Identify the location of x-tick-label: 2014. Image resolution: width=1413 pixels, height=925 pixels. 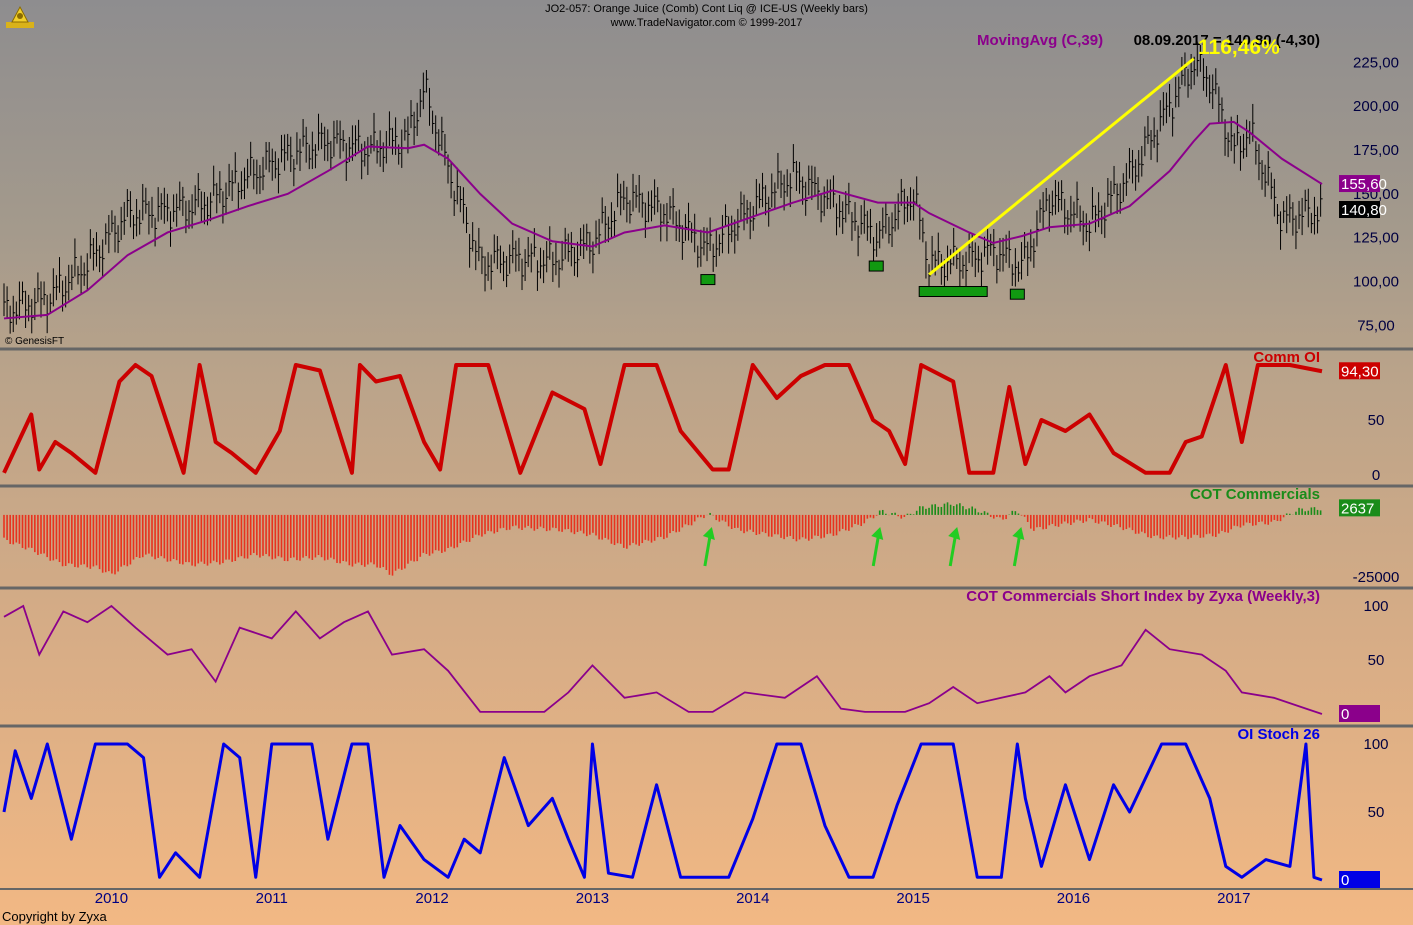
(752, 898).